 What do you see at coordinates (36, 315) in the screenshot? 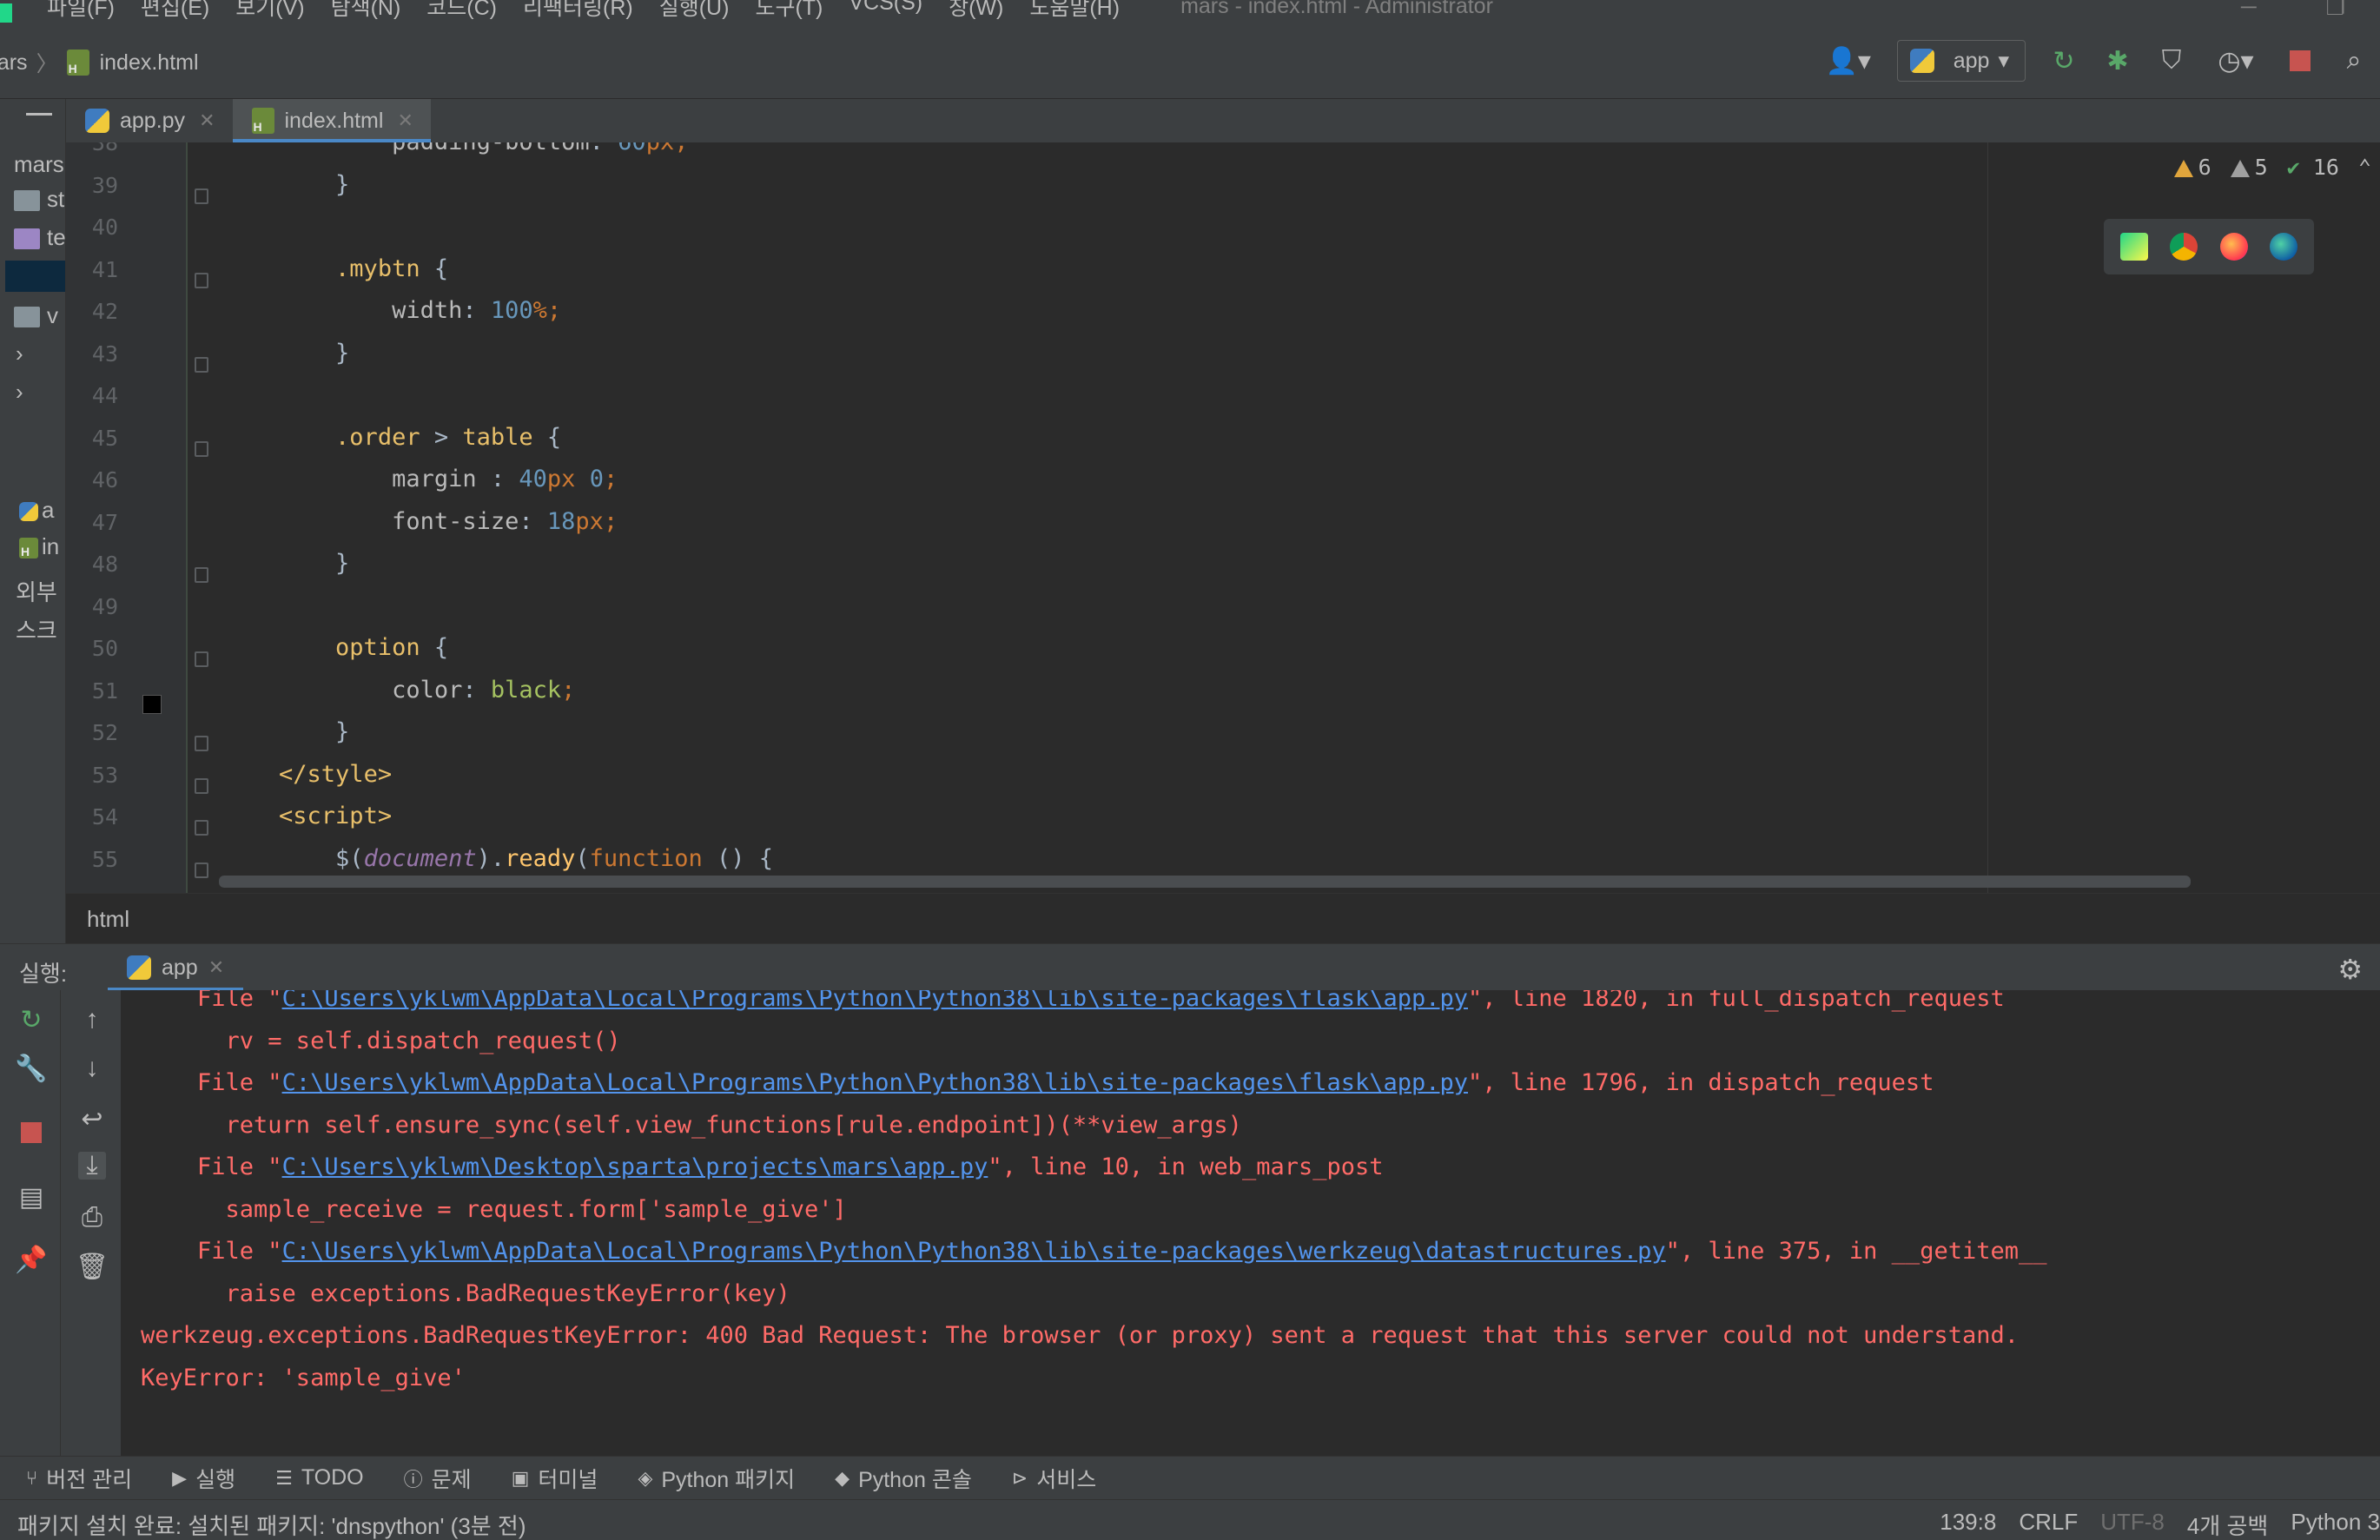
I see `project-item-v: v` at bounding box center [36, 315].